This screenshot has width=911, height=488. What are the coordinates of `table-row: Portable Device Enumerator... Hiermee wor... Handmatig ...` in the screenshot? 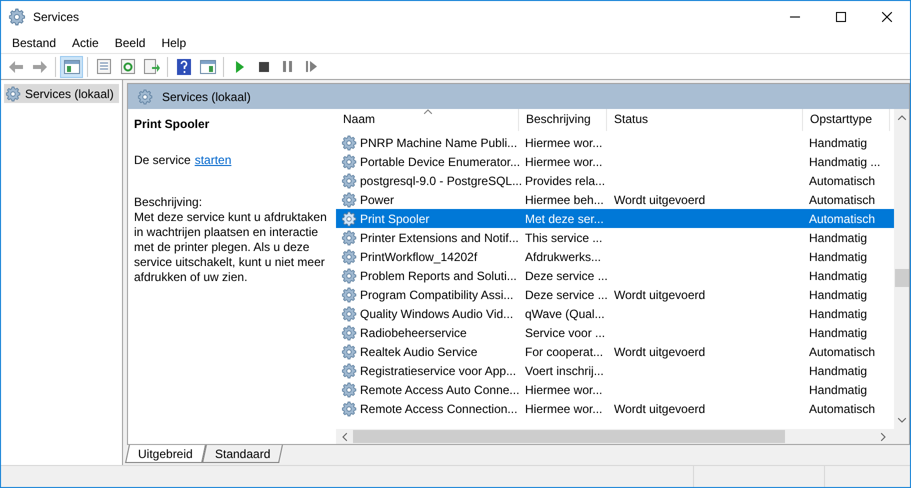 It's located at (615, 161).